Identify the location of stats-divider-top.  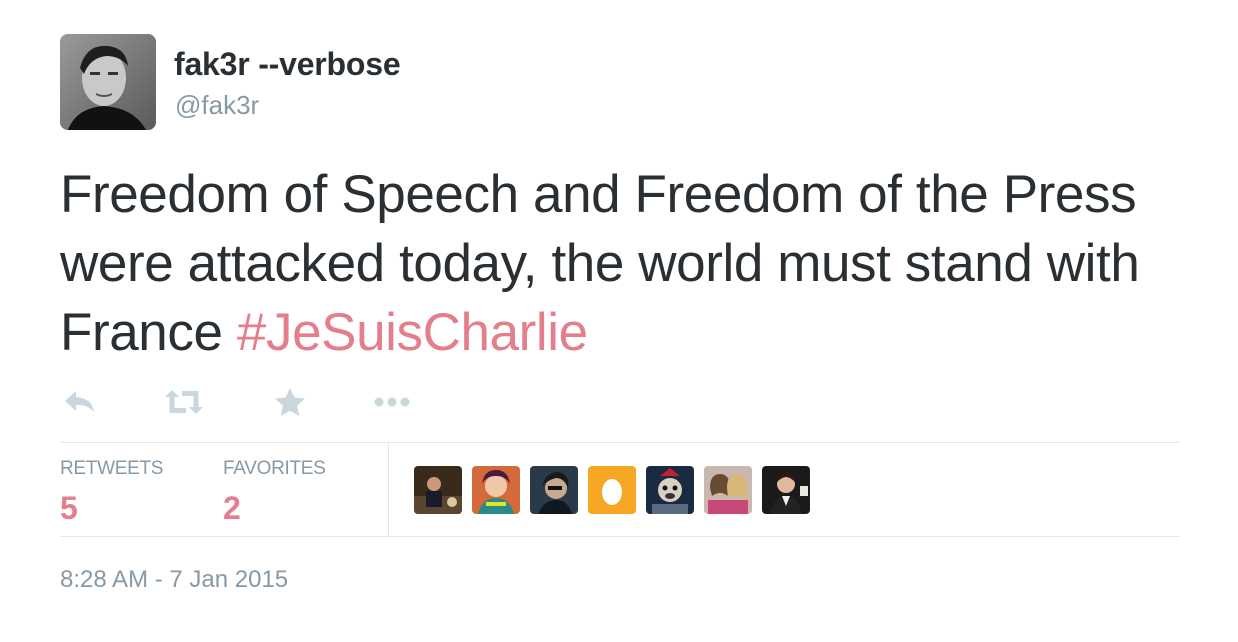
(620, 442).